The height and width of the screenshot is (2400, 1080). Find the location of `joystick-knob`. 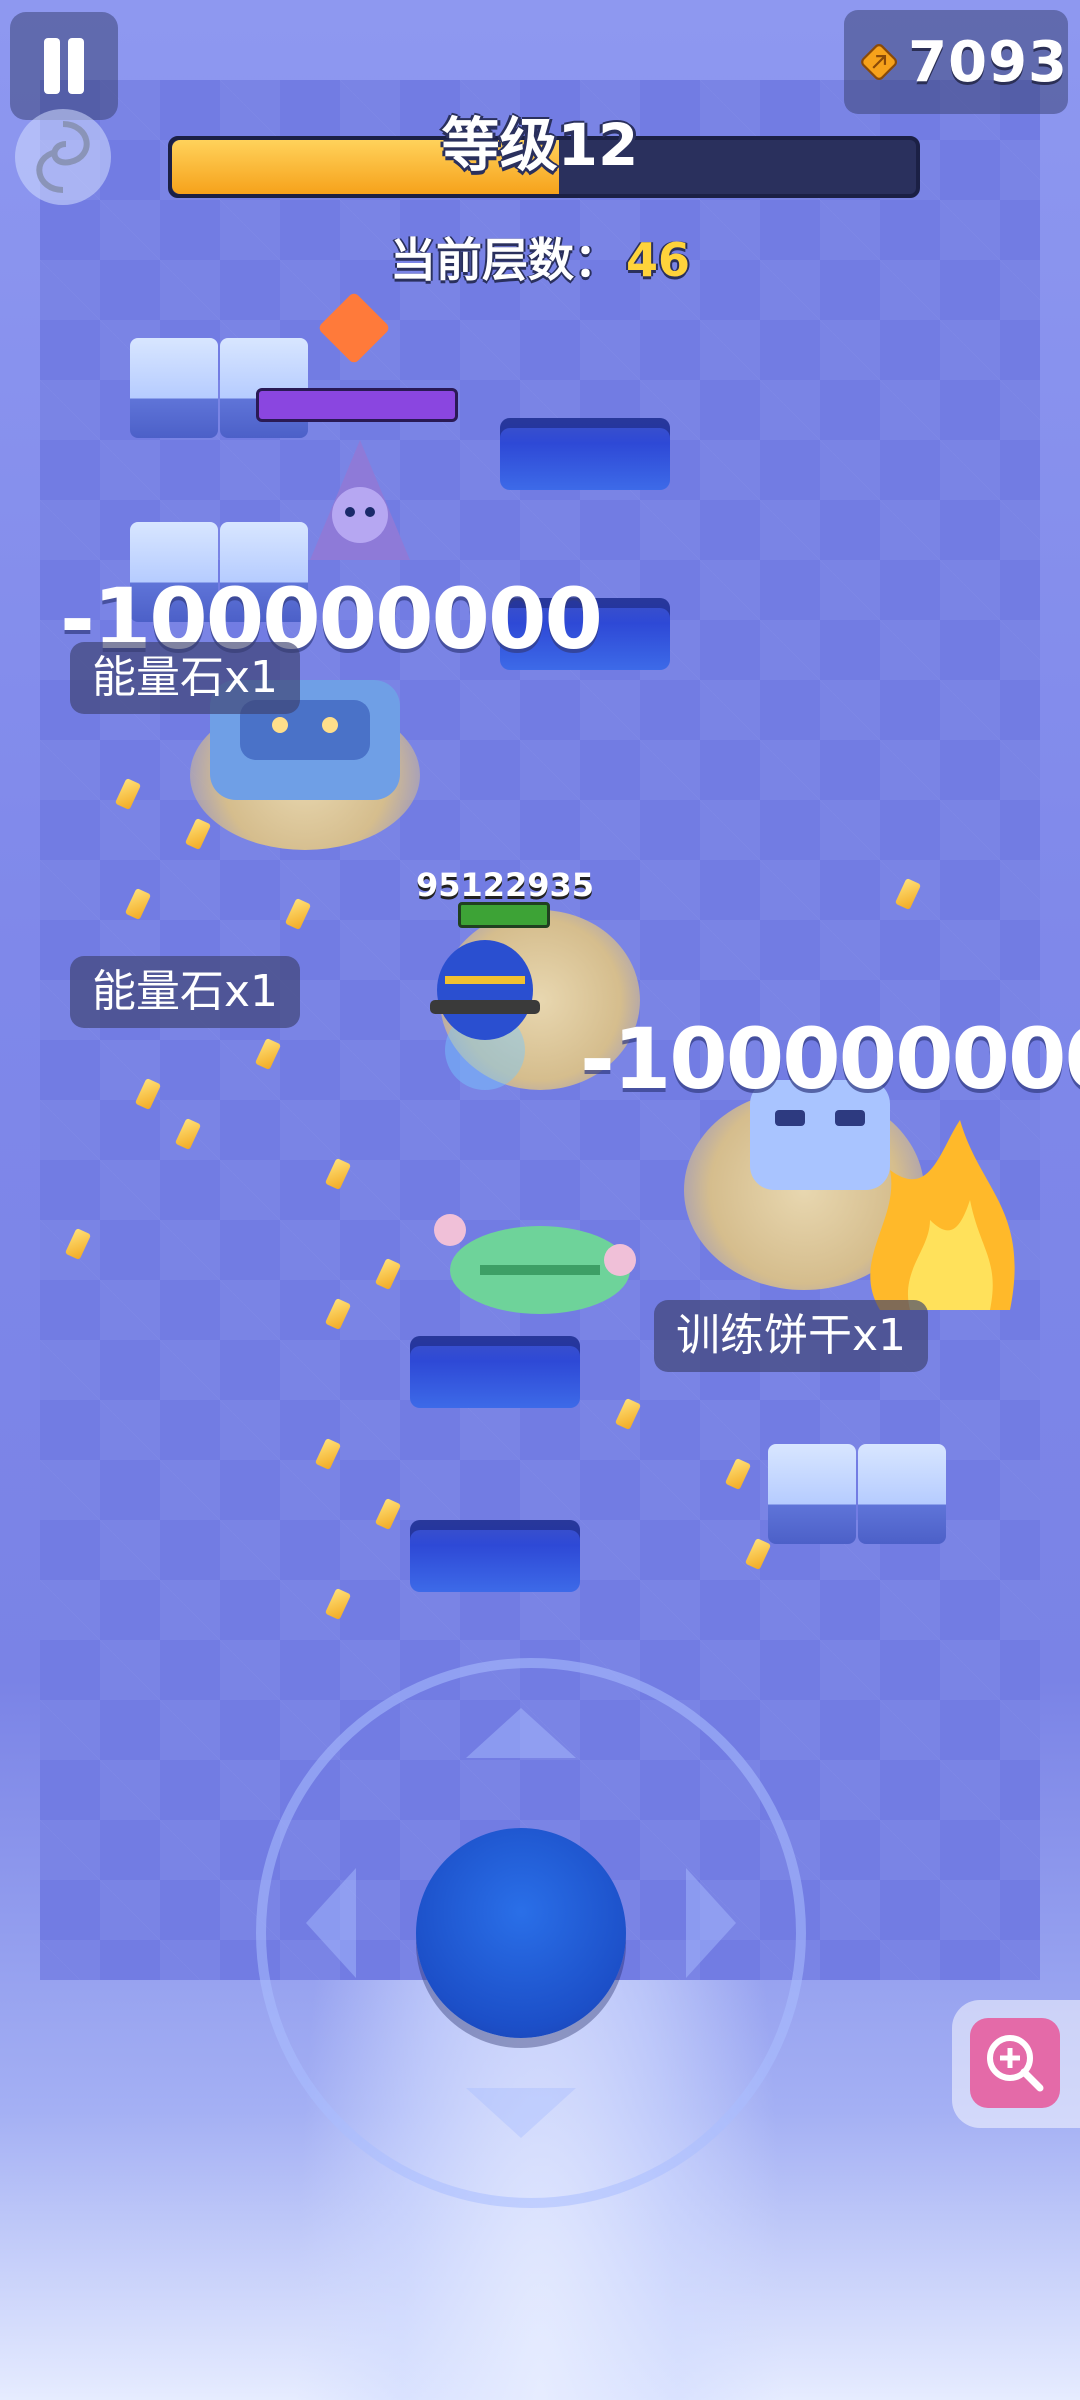

joystick-knob is located at coordinates (521, 1933).